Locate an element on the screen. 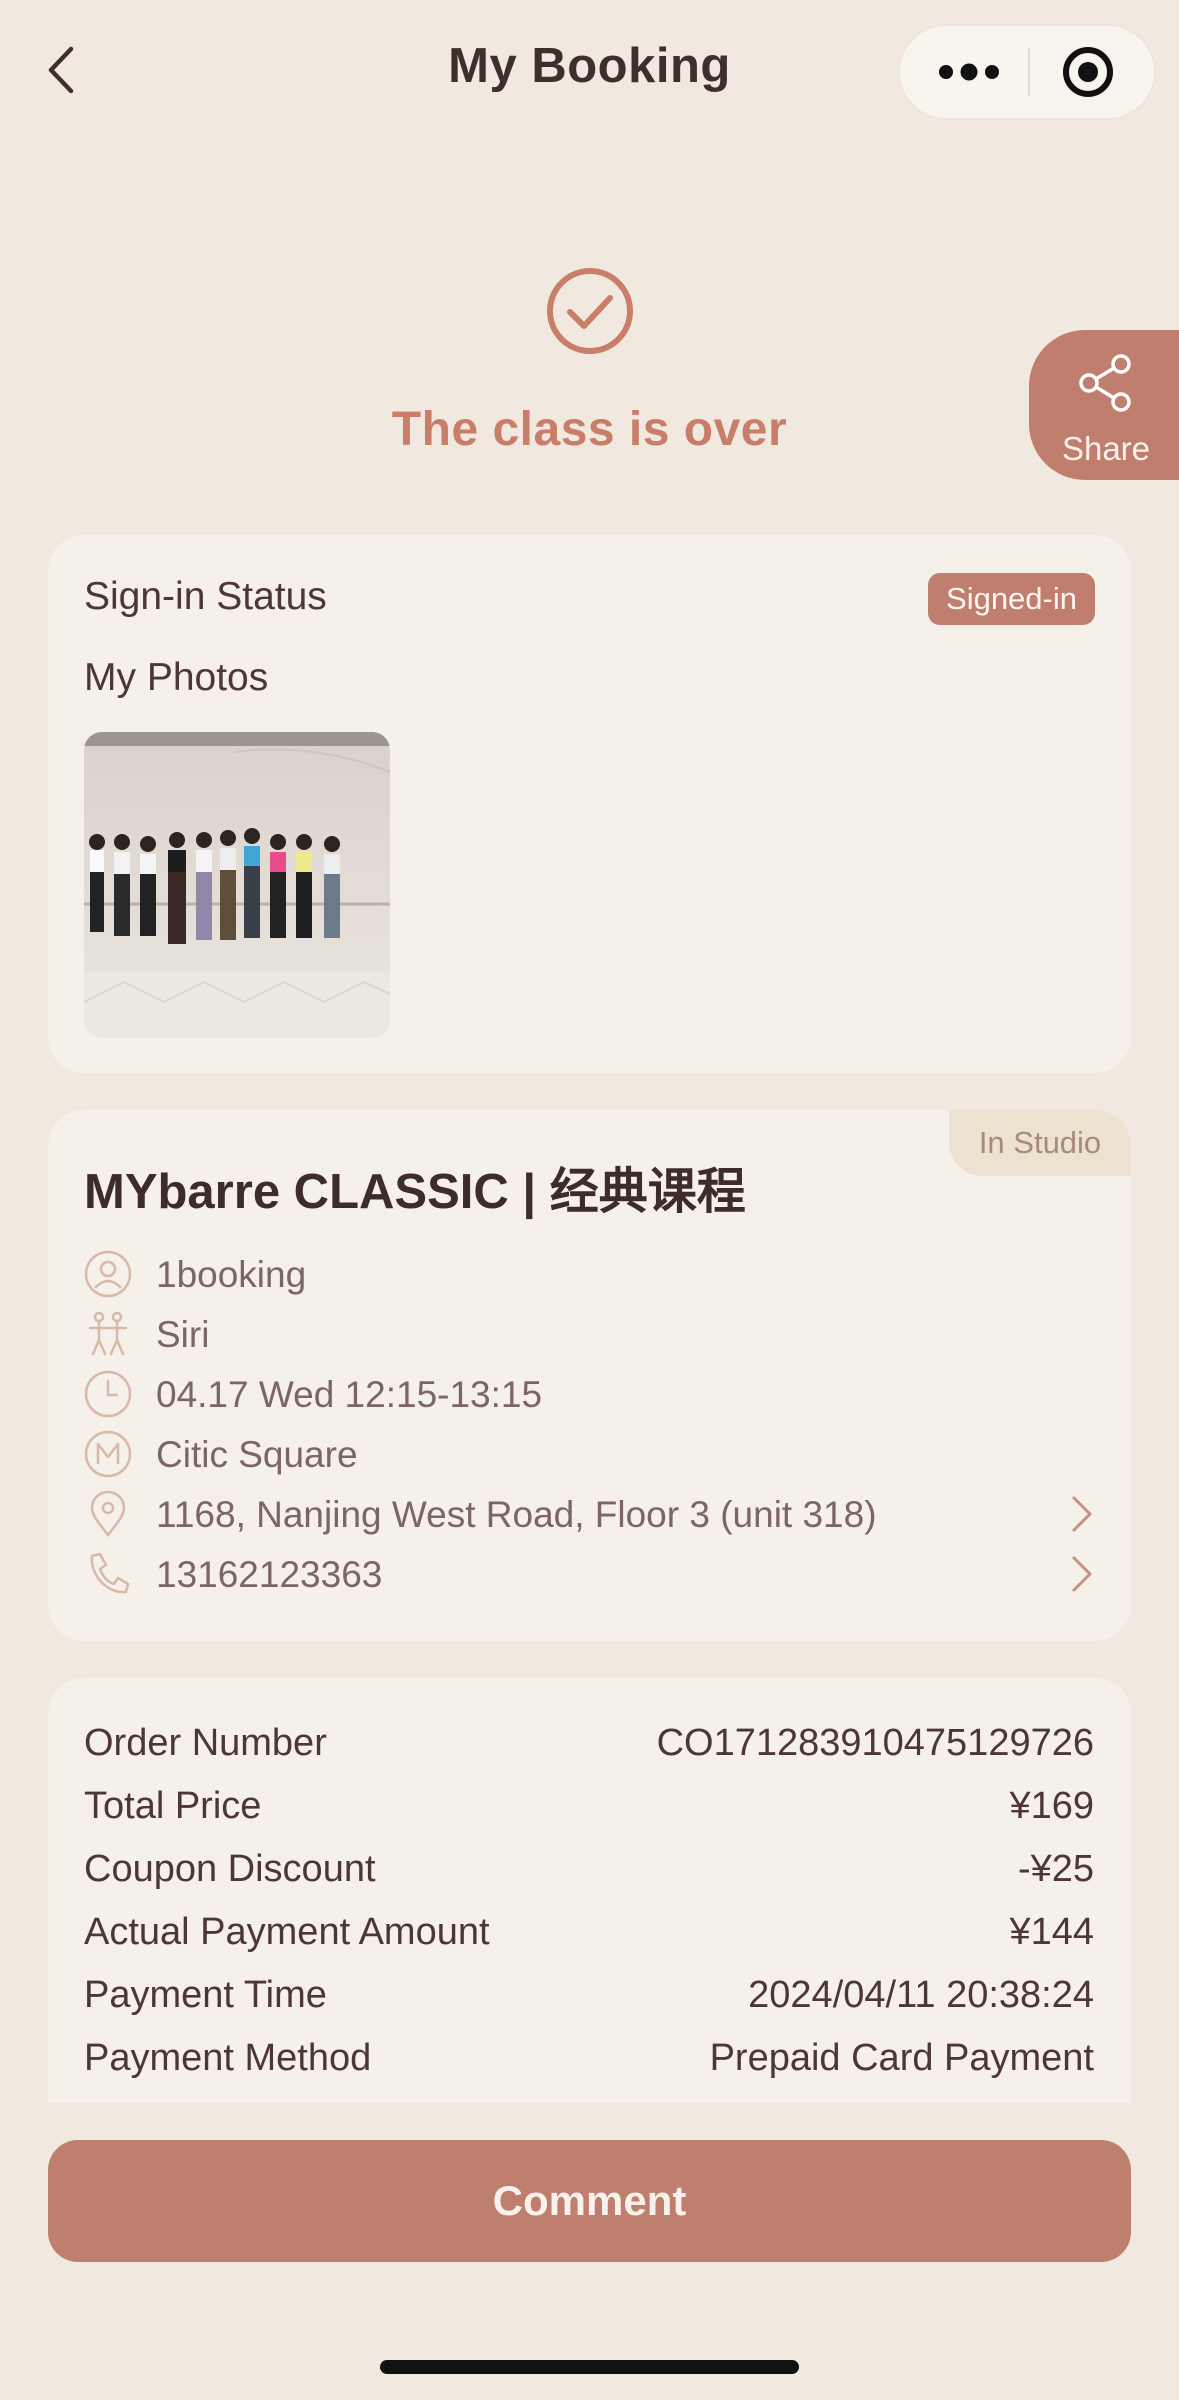 This screenshot has height=2400, width=1179. total-price-value: ¥169 is located at coordinates (1051, 1806).